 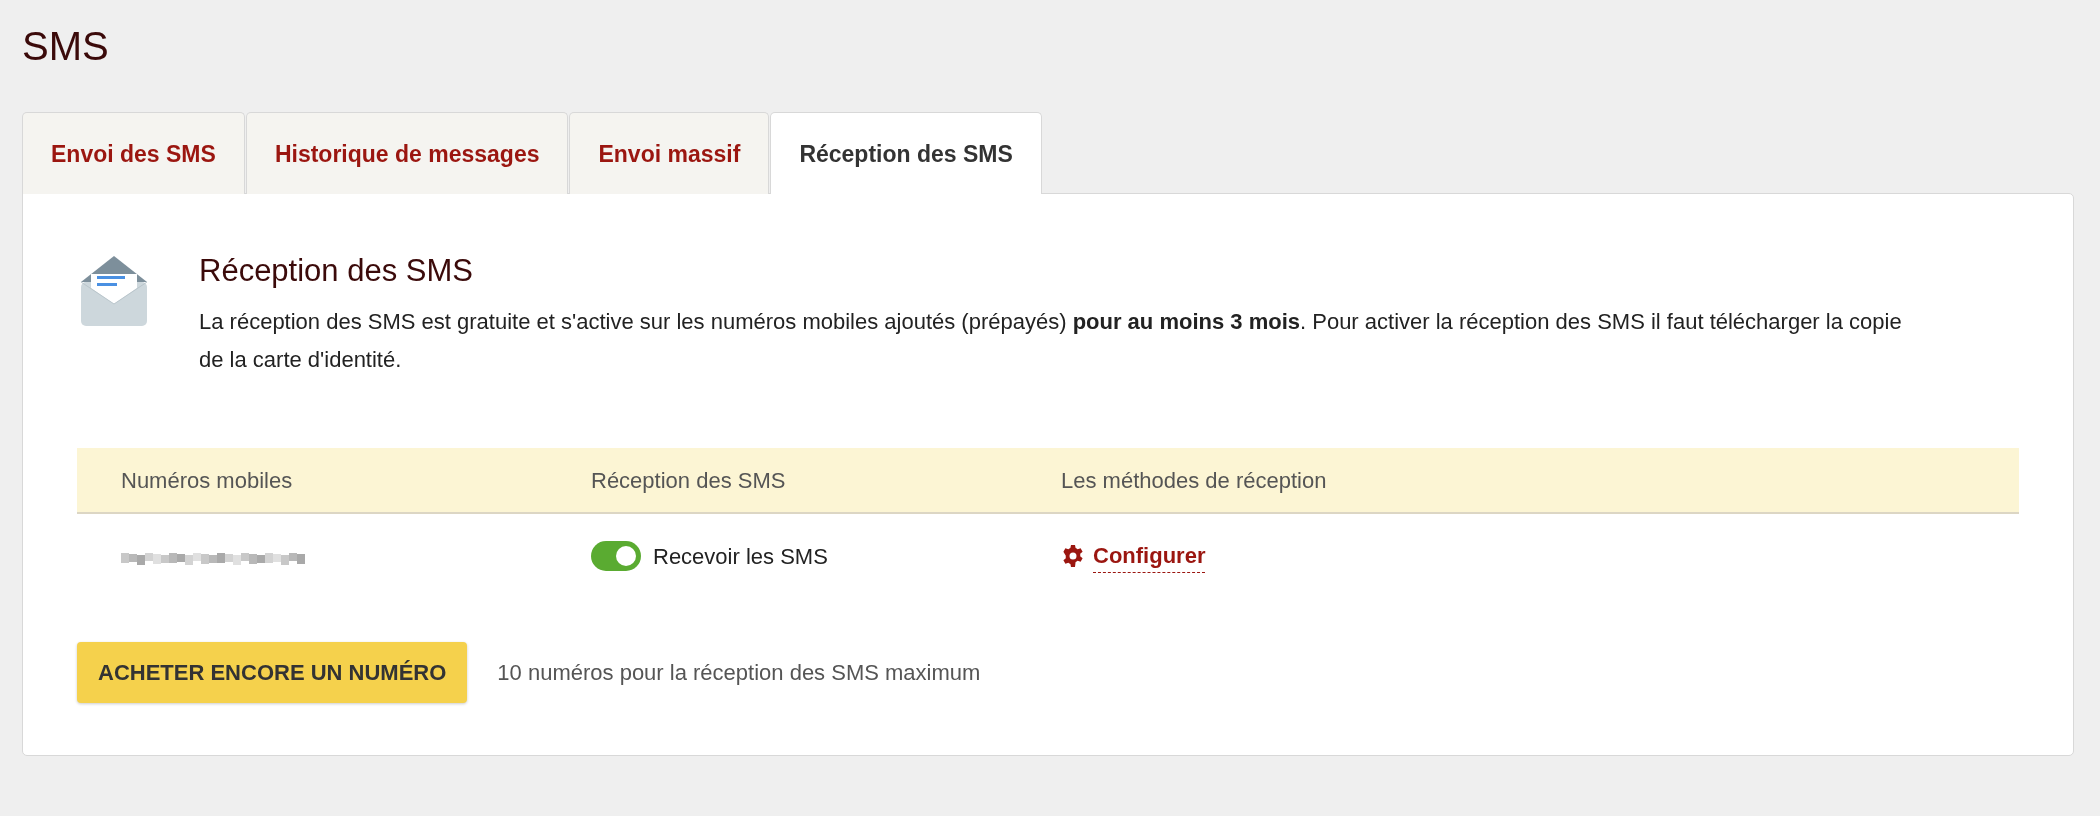 What do you see at coordinates (1149, 556) in the screenshot?
I see `configure-link: Configurer` at bounding box center [1149, 556].